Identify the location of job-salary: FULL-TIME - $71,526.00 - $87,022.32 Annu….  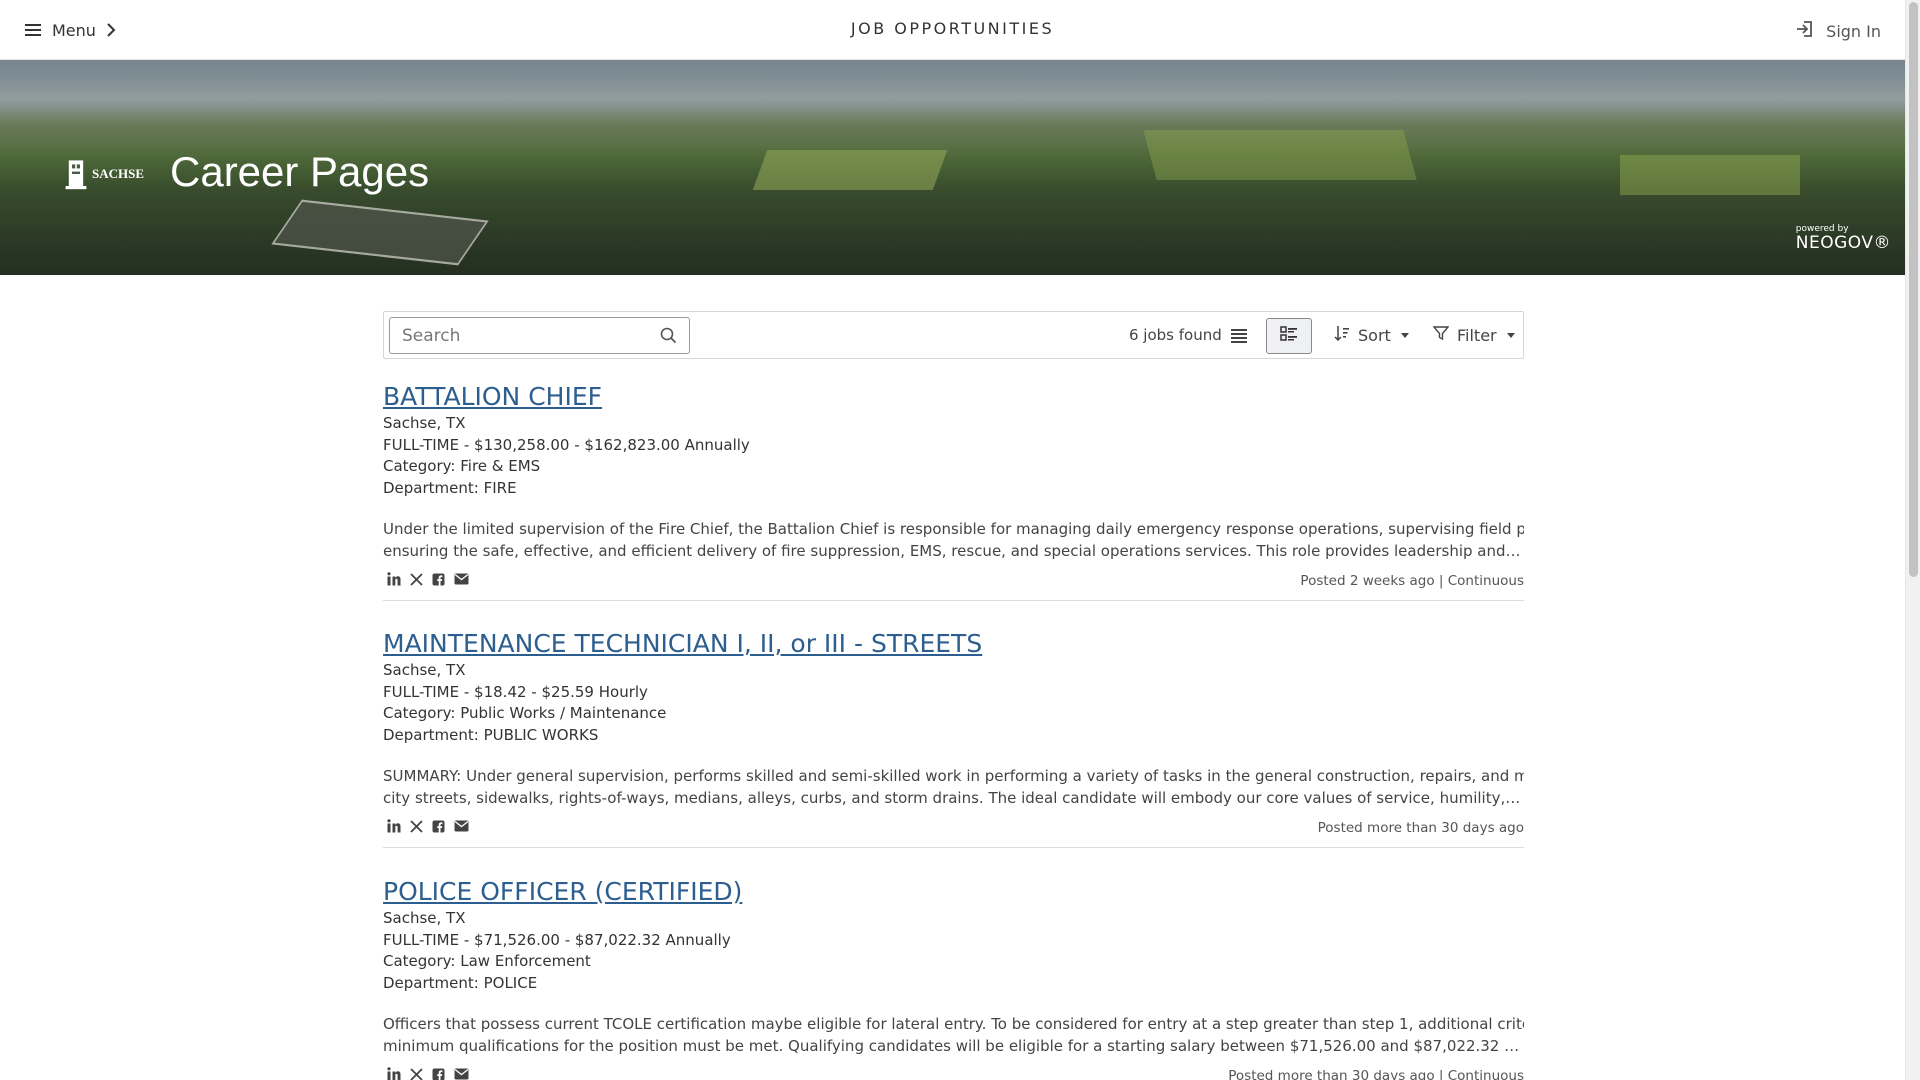
(557, 939).